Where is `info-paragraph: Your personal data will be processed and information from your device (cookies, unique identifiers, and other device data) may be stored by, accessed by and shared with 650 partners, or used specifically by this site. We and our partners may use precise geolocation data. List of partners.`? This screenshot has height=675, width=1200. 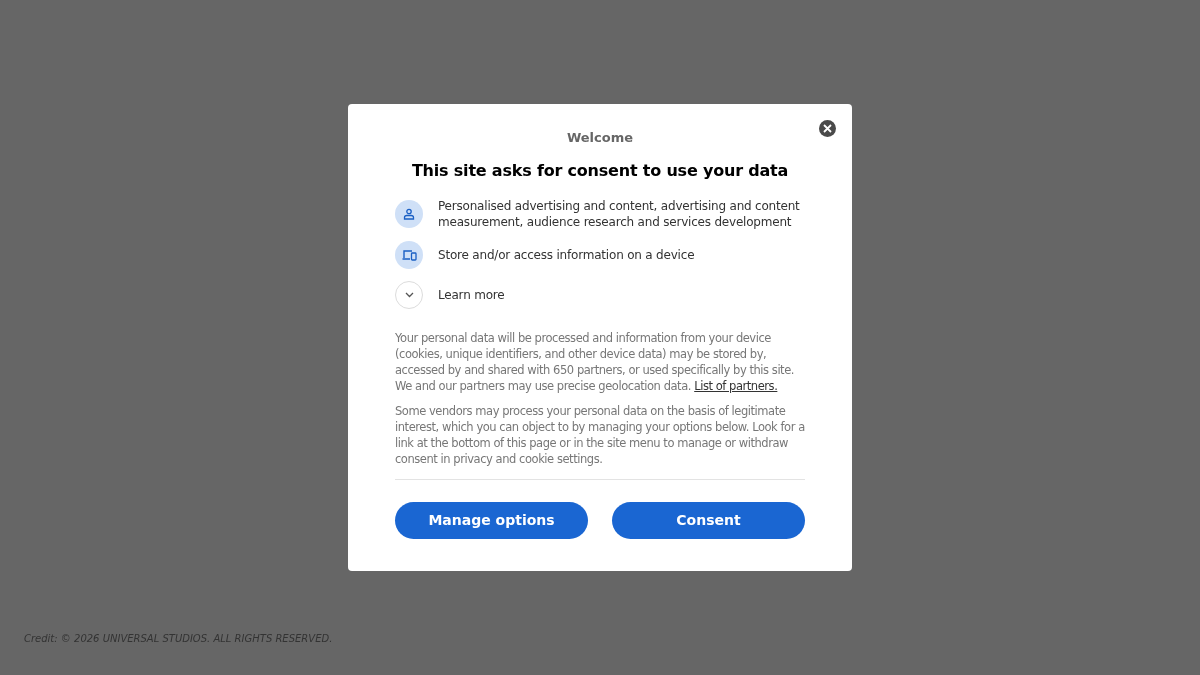 info-paragraph: Your personal data will be processed and information from your device (cookies, unique identifiers, and other device data) may be stored by, accessed by and shared with 650 partners, or used specifically by this site. We and our partners may use precise geolocation data. List of partners. is located at coordinates (595, 362).